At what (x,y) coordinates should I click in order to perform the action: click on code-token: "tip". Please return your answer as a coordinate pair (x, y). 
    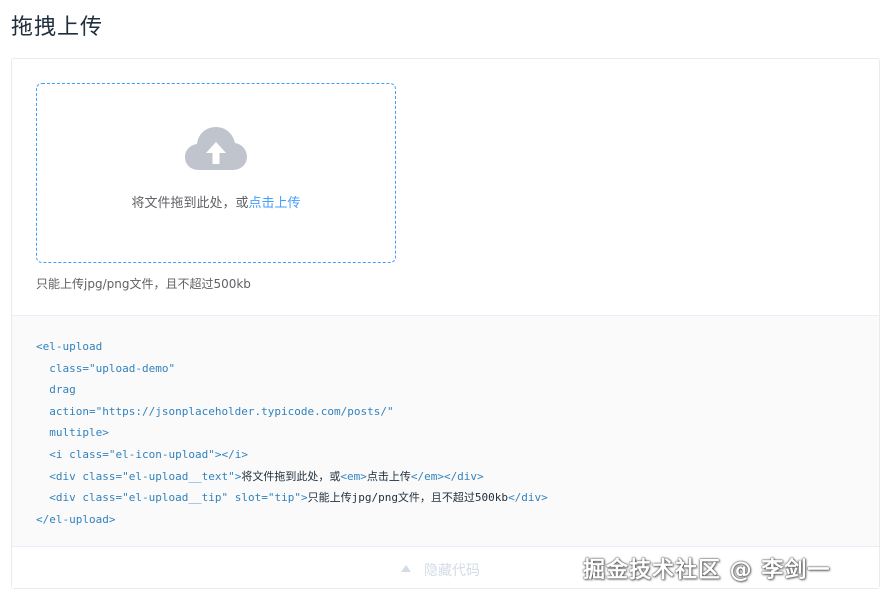
    Looking at the image, I should click on (284, 498).